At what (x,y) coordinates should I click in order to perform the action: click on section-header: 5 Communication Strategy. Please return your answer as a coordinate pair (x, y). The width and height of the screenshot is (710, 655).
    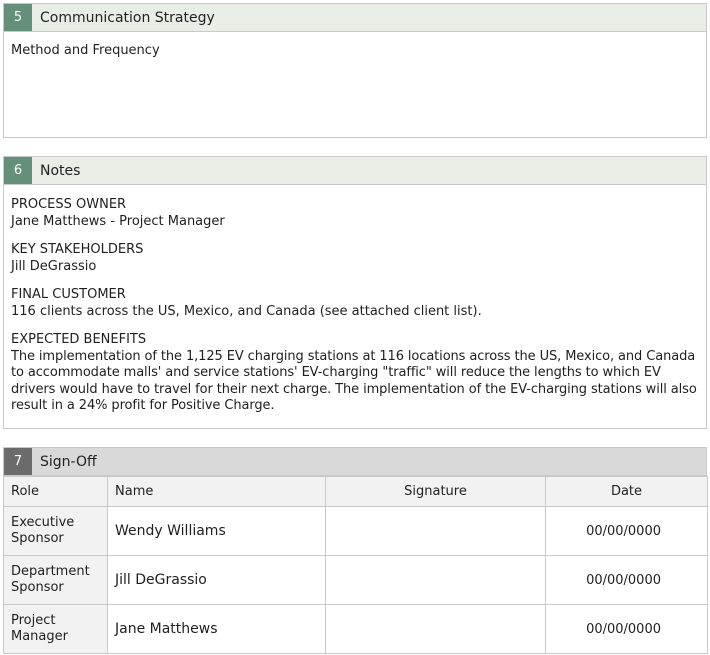
    Looking at the image, I should click on (355, 17).